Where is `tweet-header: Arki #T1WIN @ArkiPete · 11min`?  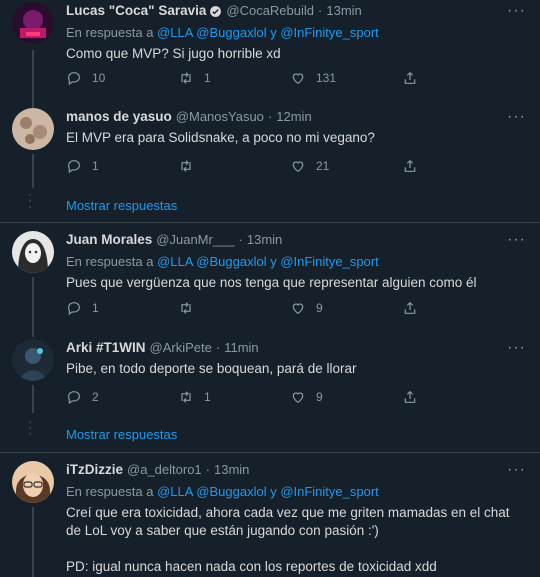
tweet-header: Arki #T1WIN @ArkiPete · 11min is located at coordinates (297, 348).